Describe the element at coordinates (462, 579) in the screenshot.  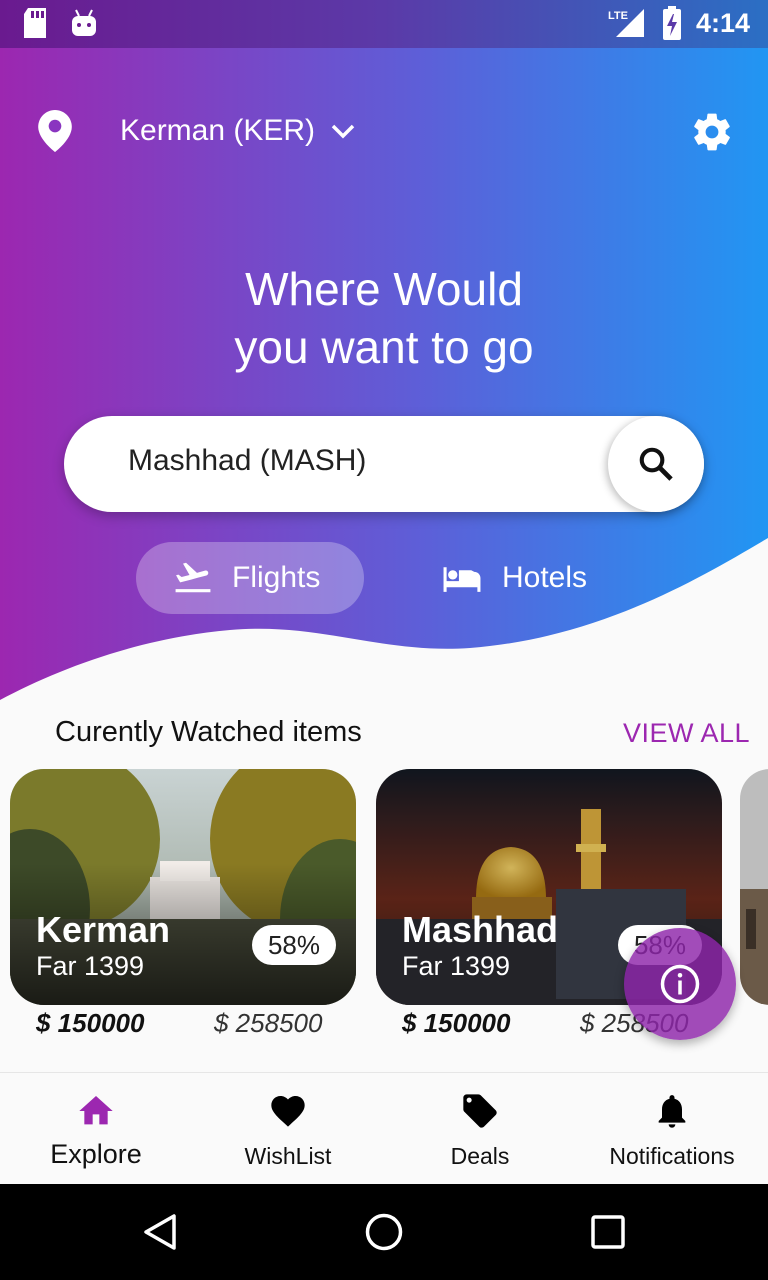
I see `bed-icon` at that location.